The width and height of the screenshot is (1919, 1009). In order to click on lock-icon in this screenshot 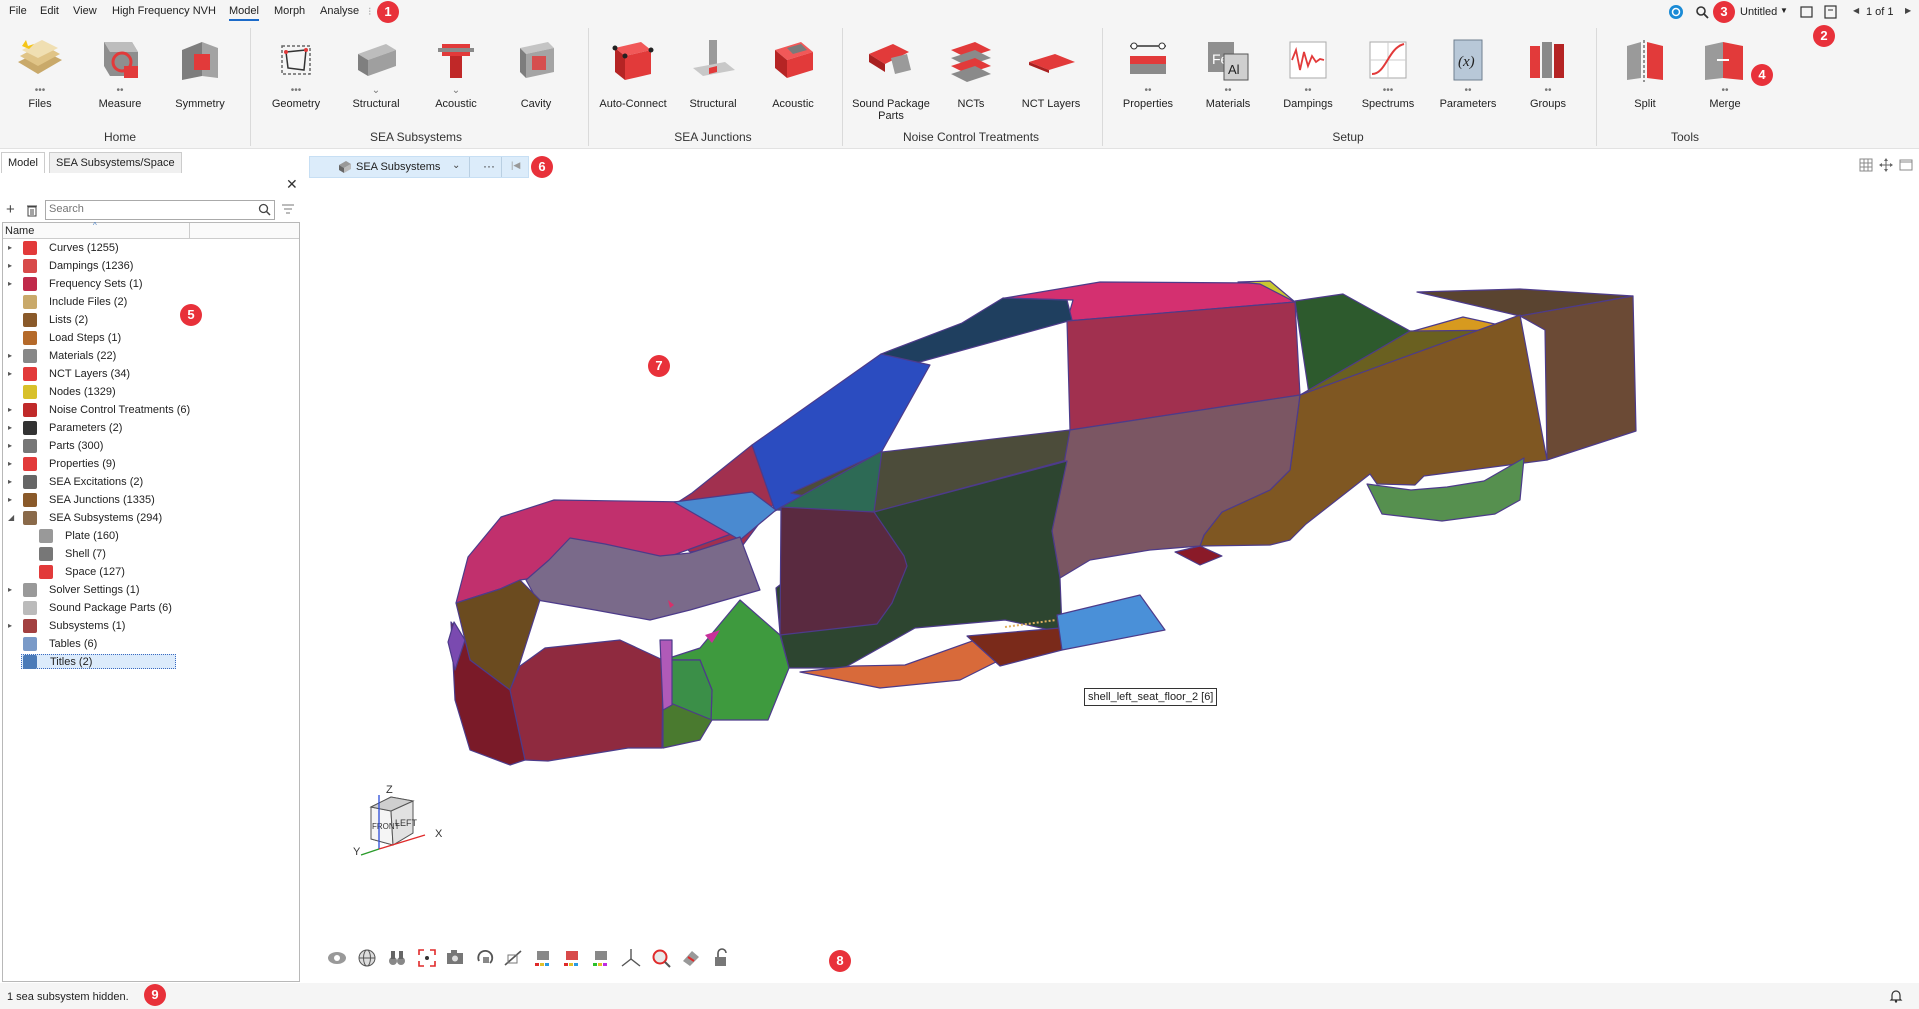, I will do `click(721, 958)`.